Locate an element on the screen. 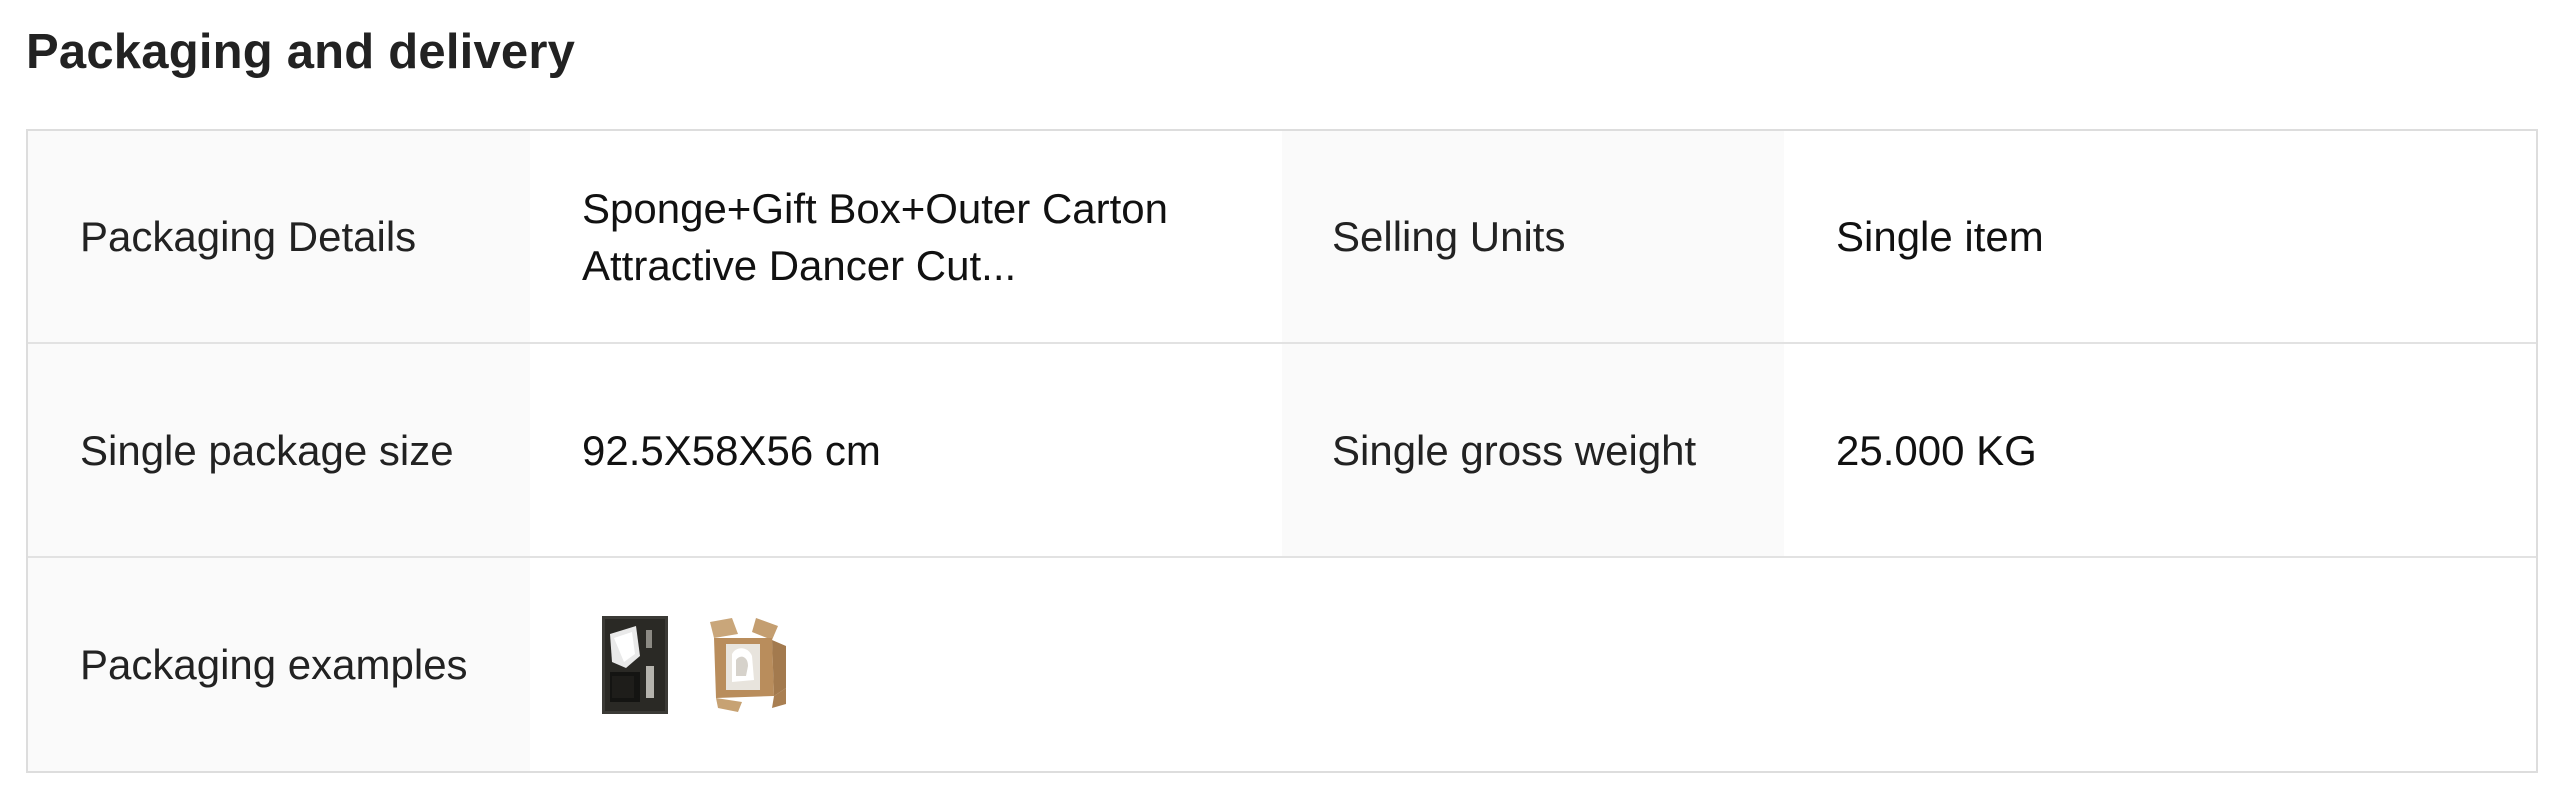  package-size-value: 92.5X58X56 cm is located at coordinates (906, 450).